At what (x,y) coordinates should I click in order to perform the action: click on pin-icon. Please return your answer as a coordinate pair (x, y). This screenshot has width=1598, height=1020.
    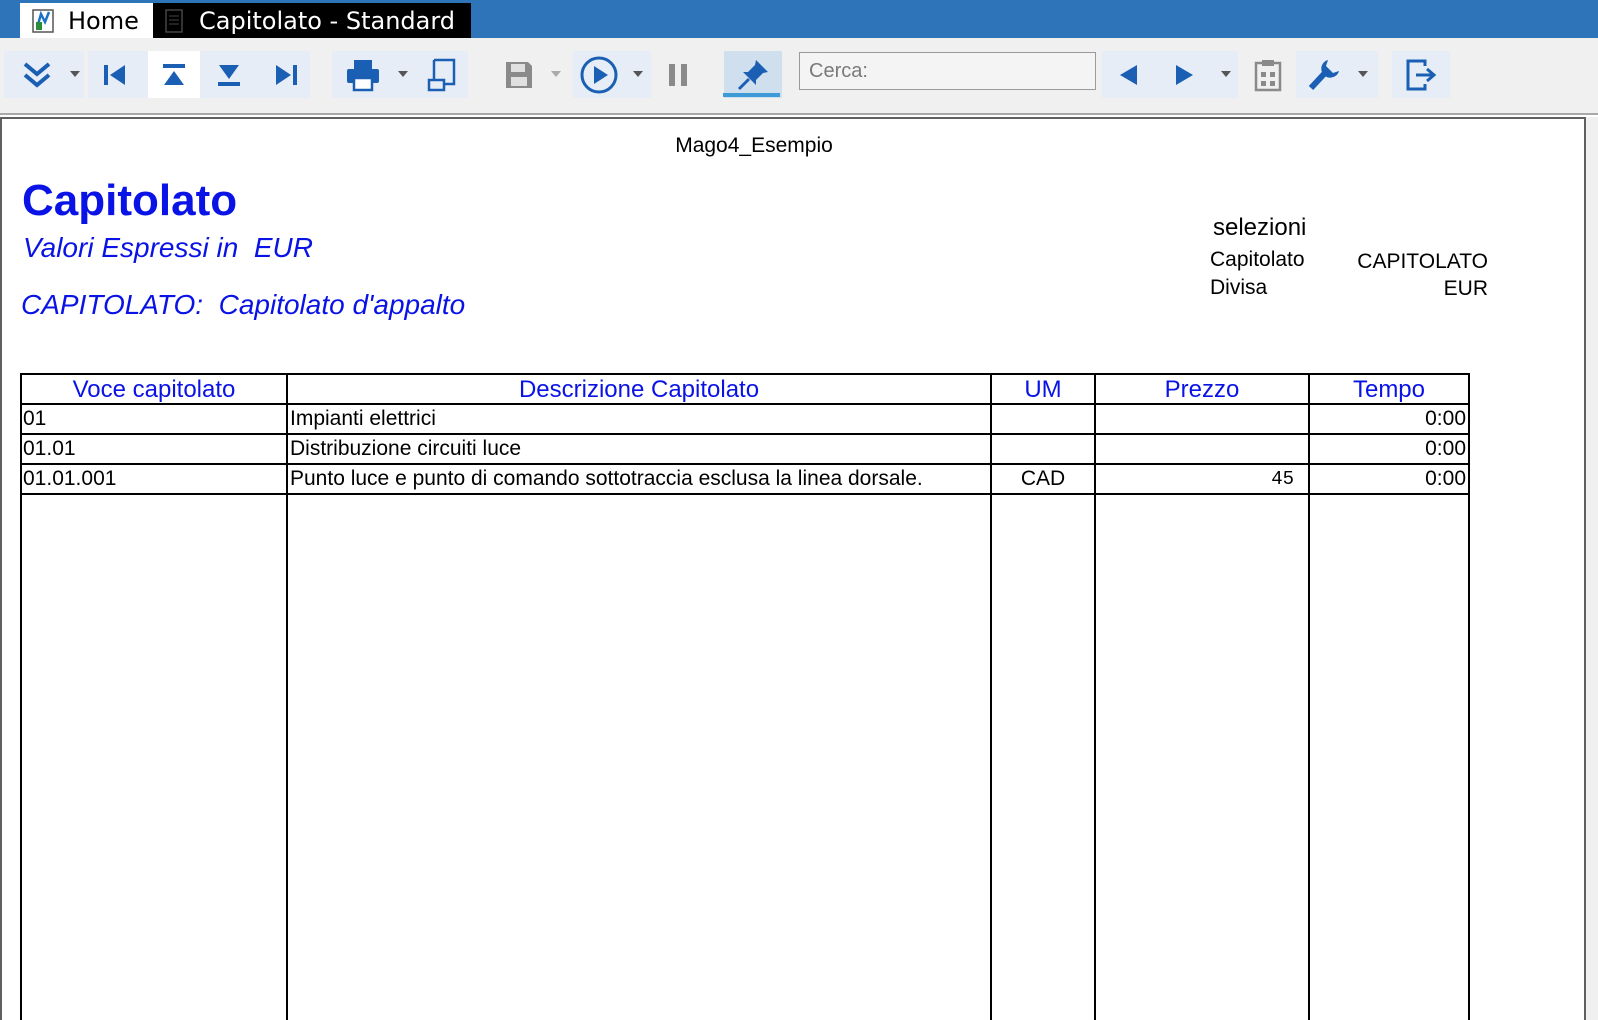
    Looking at the image, I should click on (753, 74).